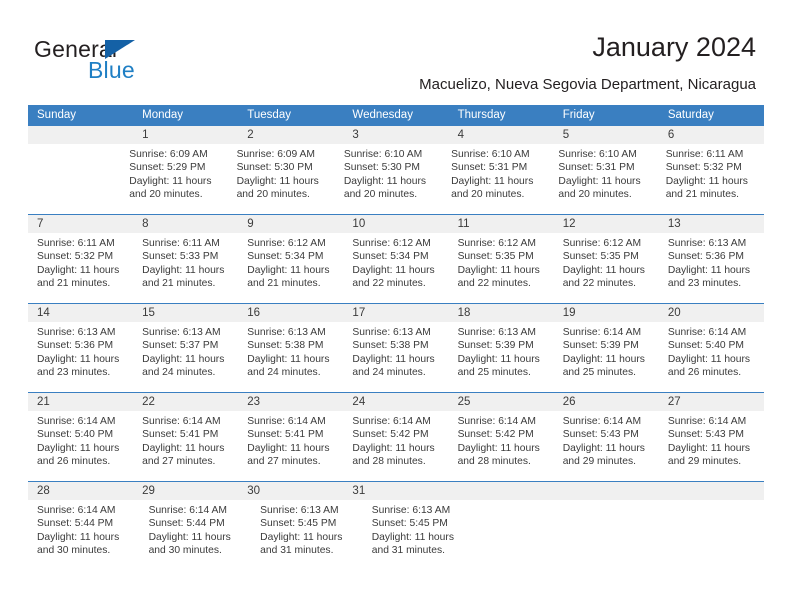 This screenshot has height=612, width=792. I want to click on daylight-text: Daylight: 11 hours and 23 minutes., so click(78, 365).